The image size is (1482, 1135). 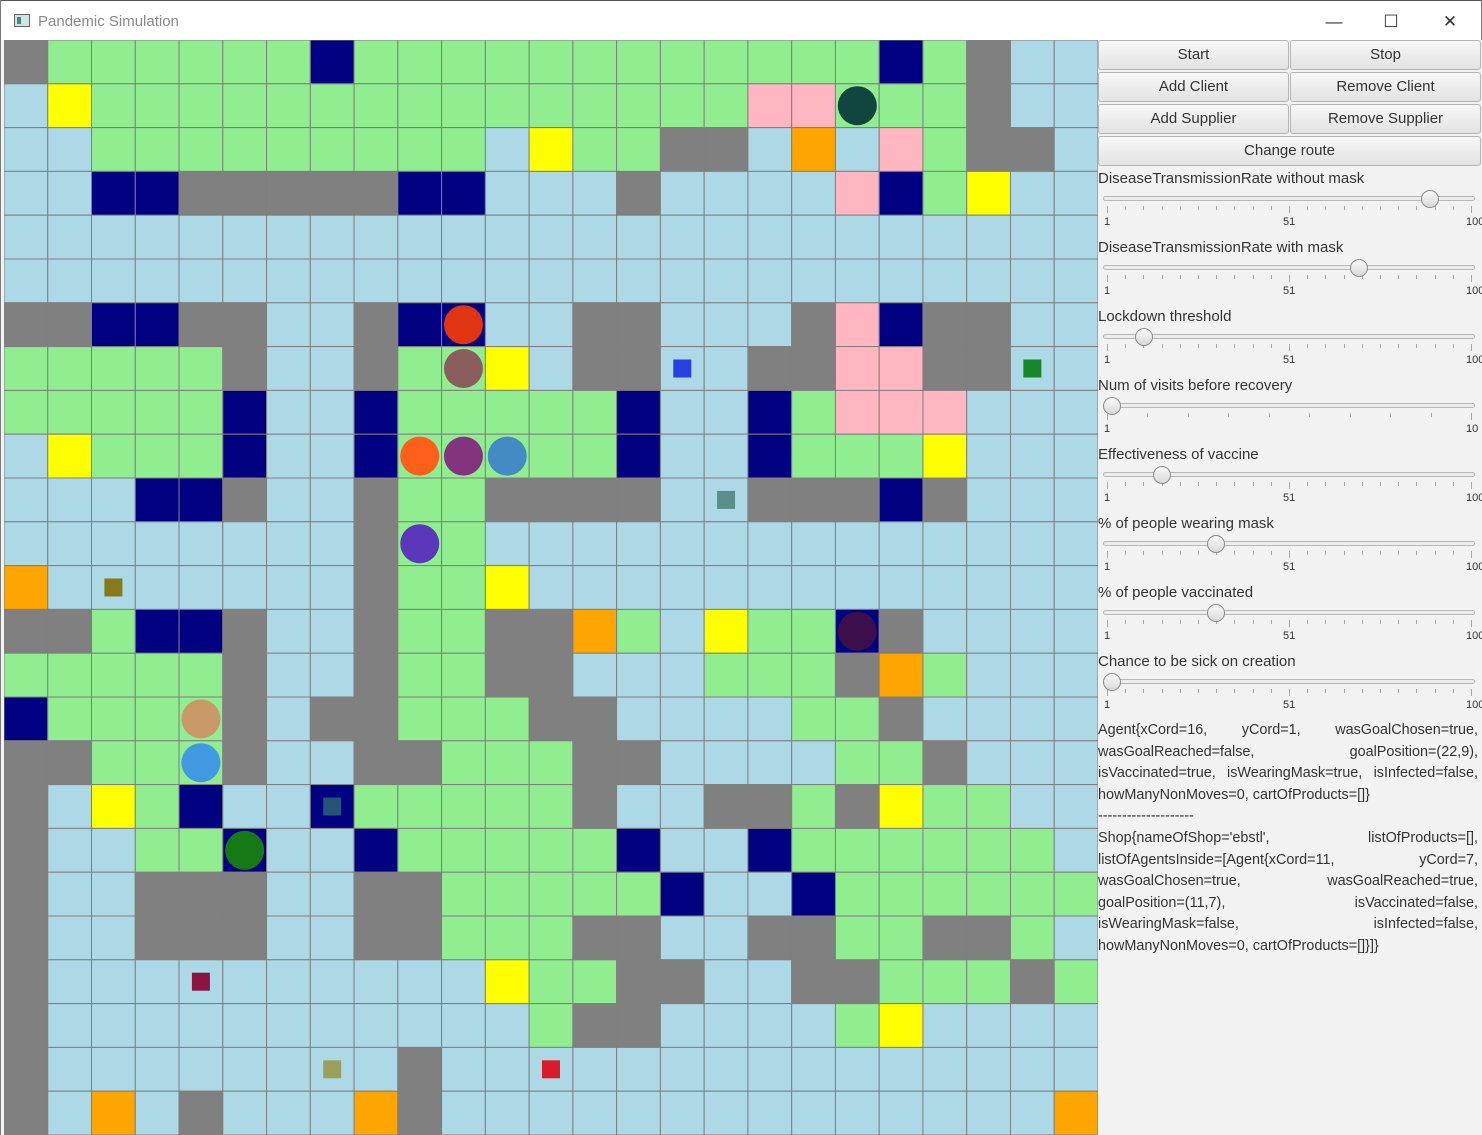 What do you see at coordinates (113, 1112) in the screenshot?
I see `grid-cell-pharmacy` at bounding box center [113, 1112].